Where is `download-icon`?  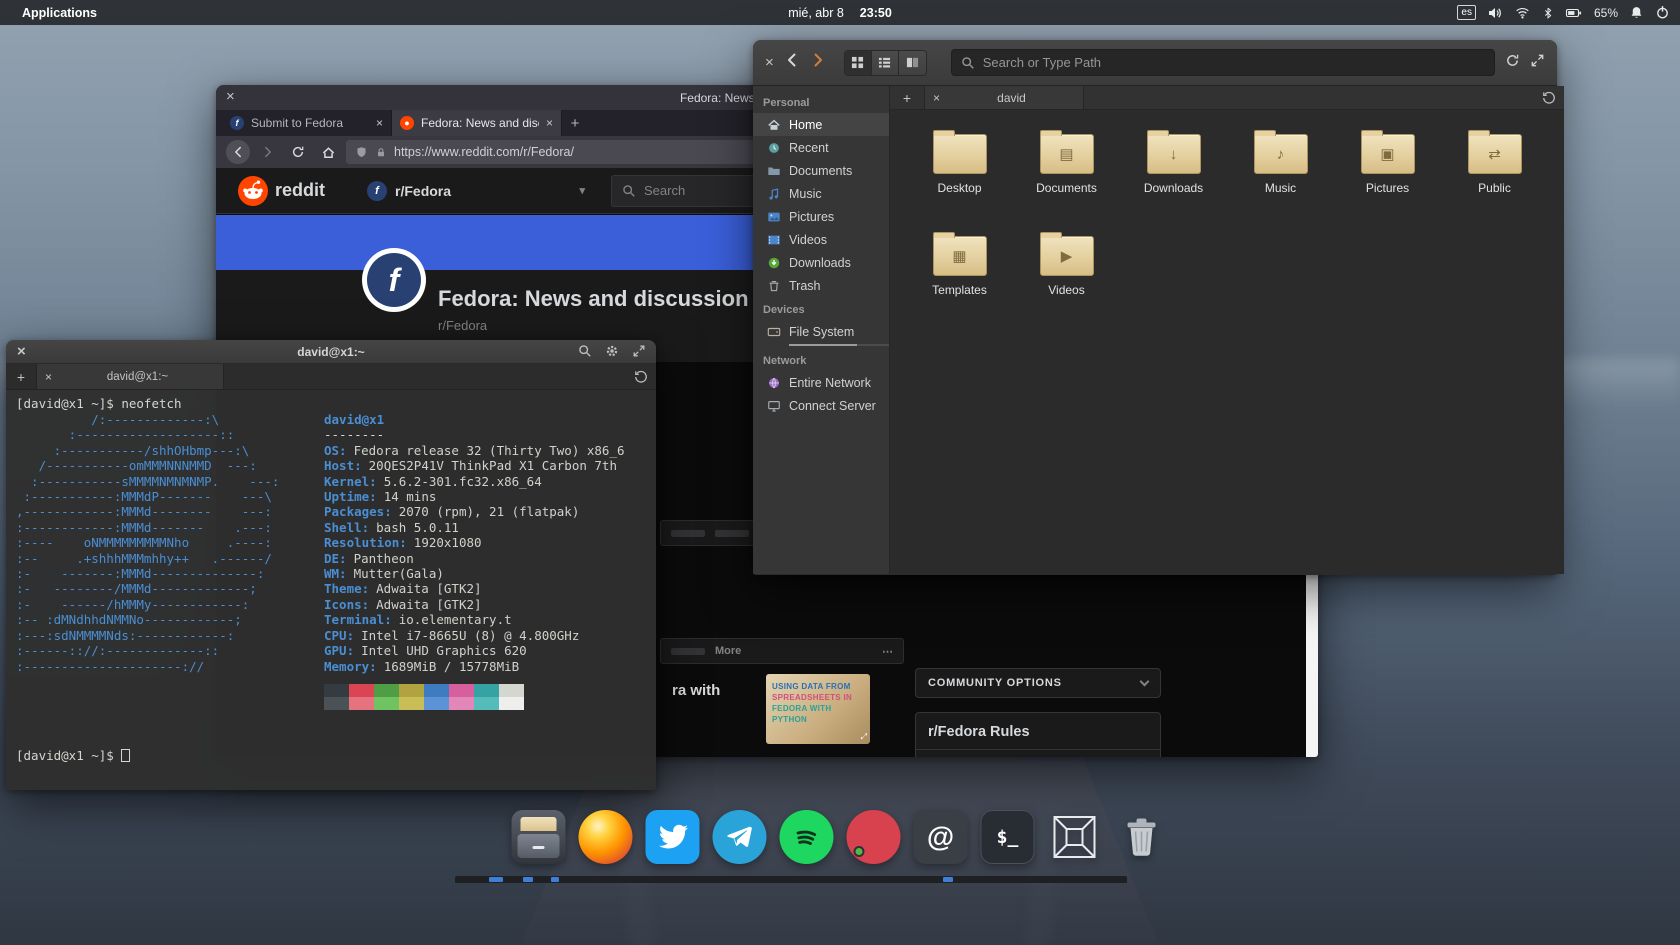
download-icon is located at coordinates (774, 262).